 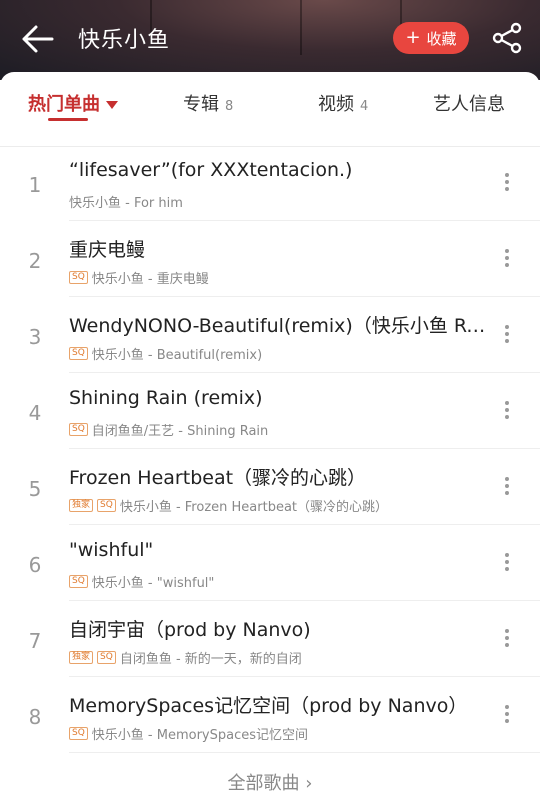 What do you see at coordinates (112, 105) in the screenshot?
I see `dropdown-caret-icon` at bounding box center [112, 105].